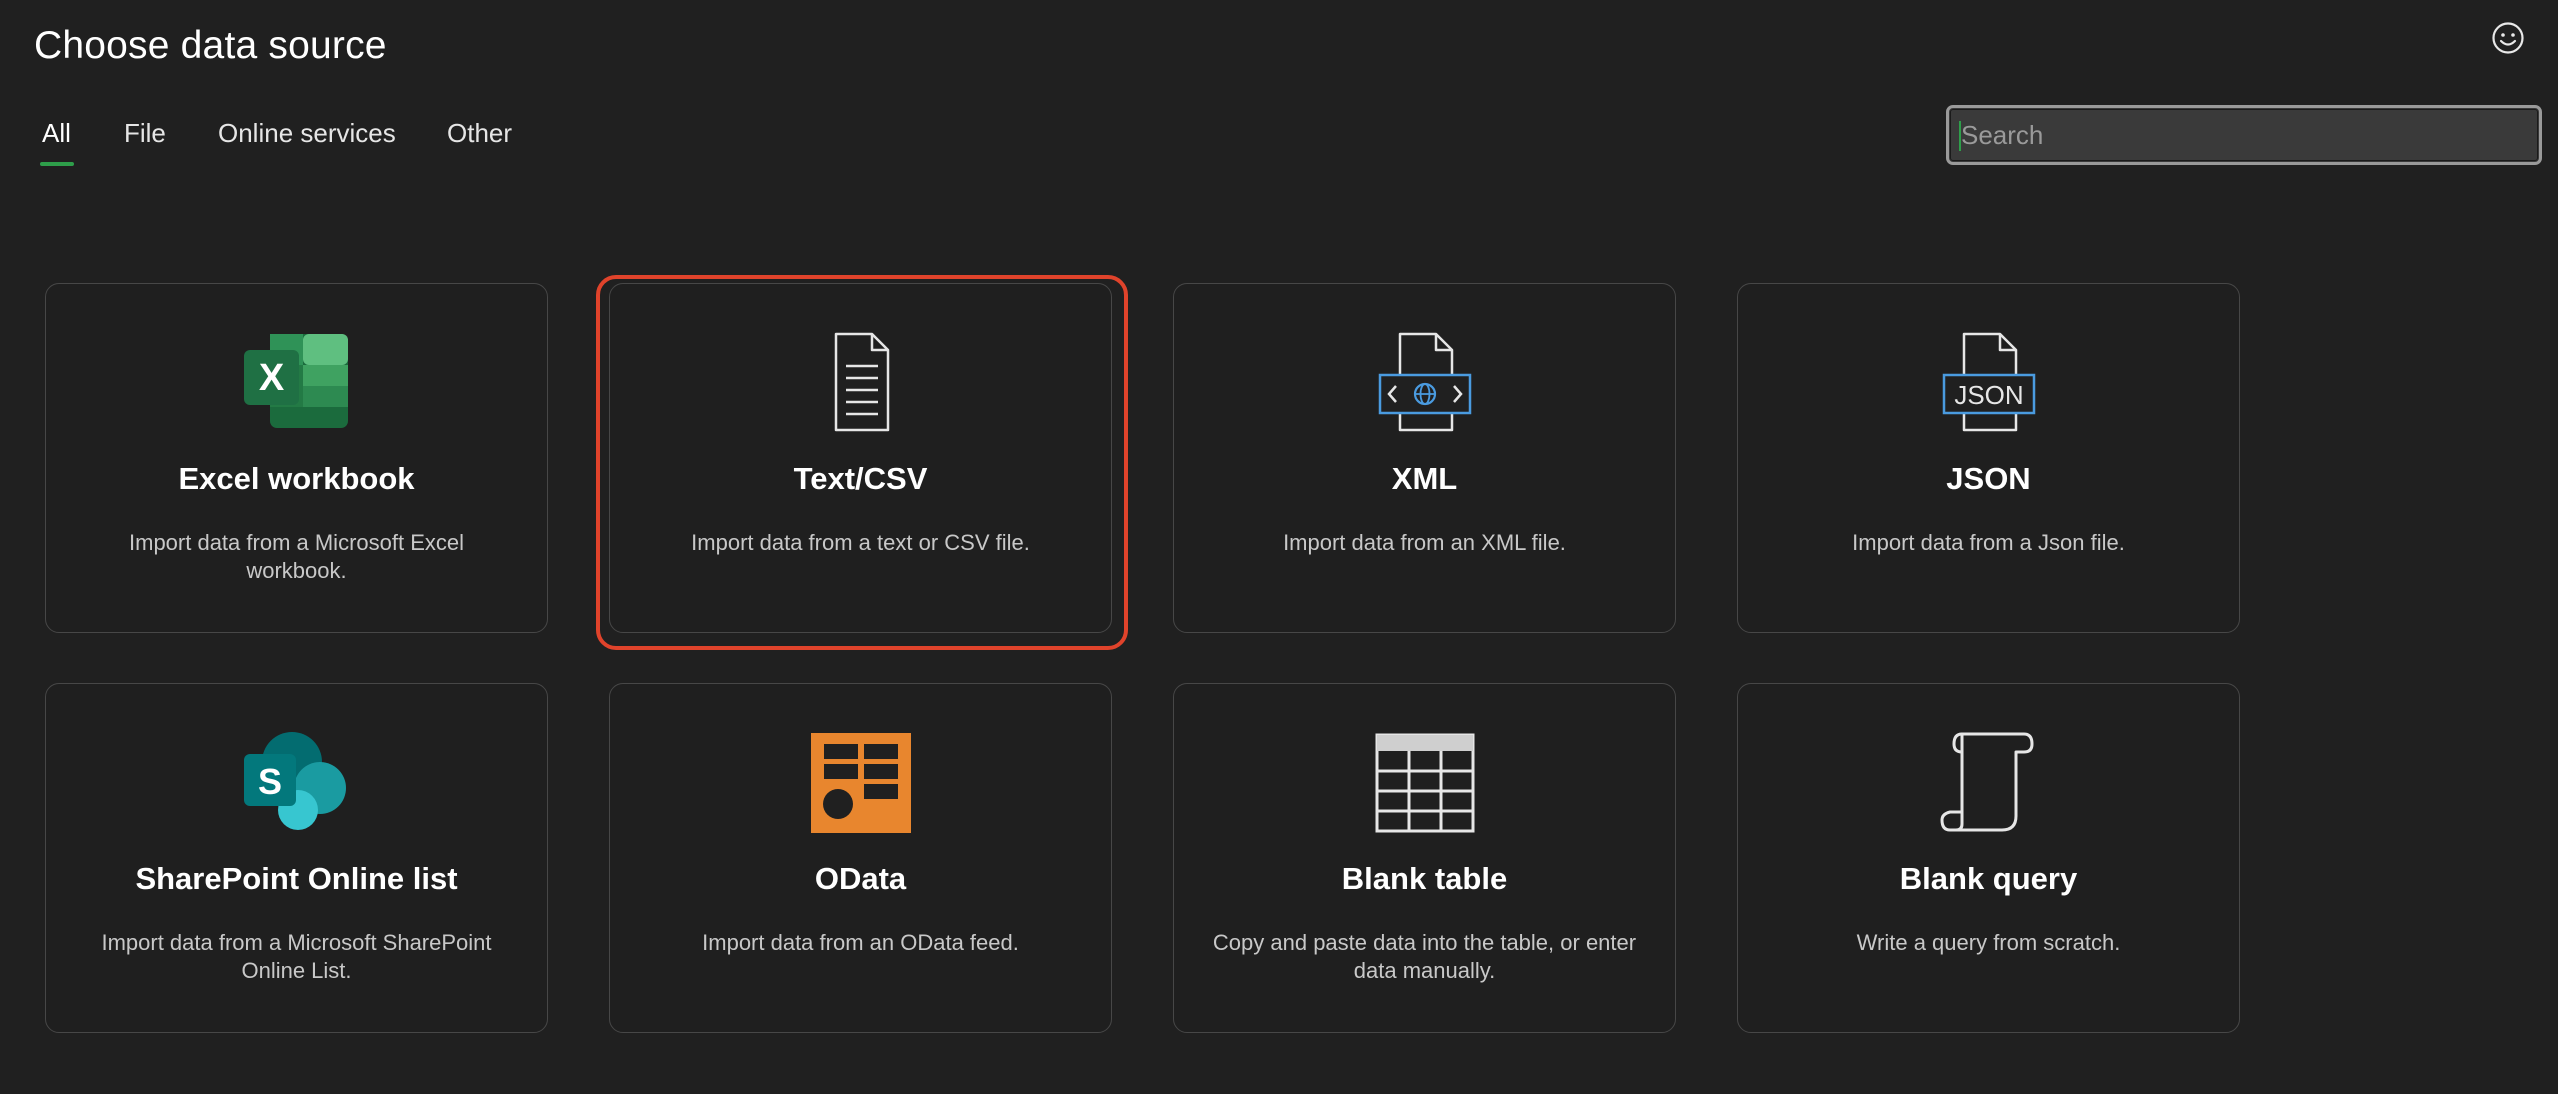 The width and height of the screenshot is (2558, 1094). I want to click on tab-other: Other, so click(479, 133).